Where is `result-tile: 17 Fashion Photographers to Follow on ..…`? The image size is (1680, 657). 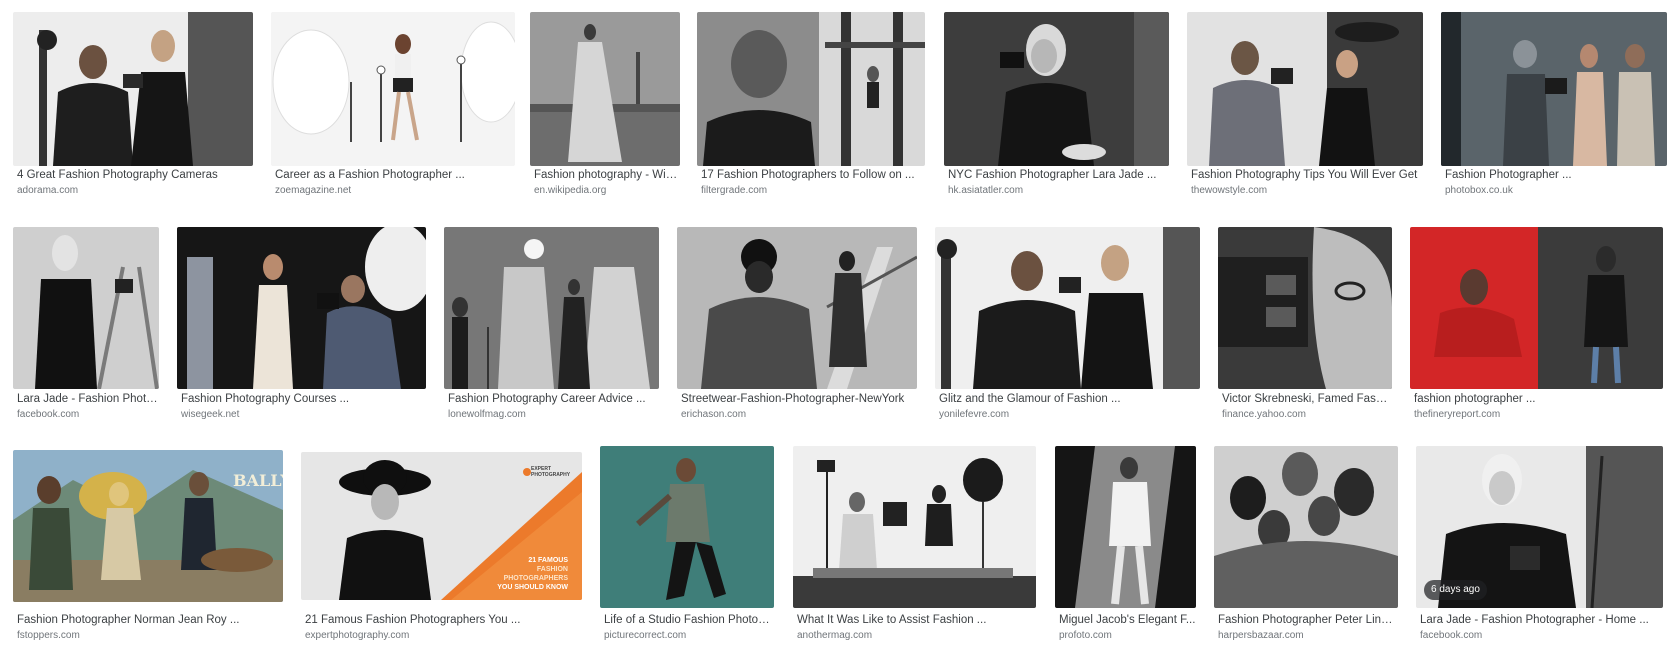
result-tile: 17 Fashion Photographers to Follow on ..… is located at coordinates (811, 109).